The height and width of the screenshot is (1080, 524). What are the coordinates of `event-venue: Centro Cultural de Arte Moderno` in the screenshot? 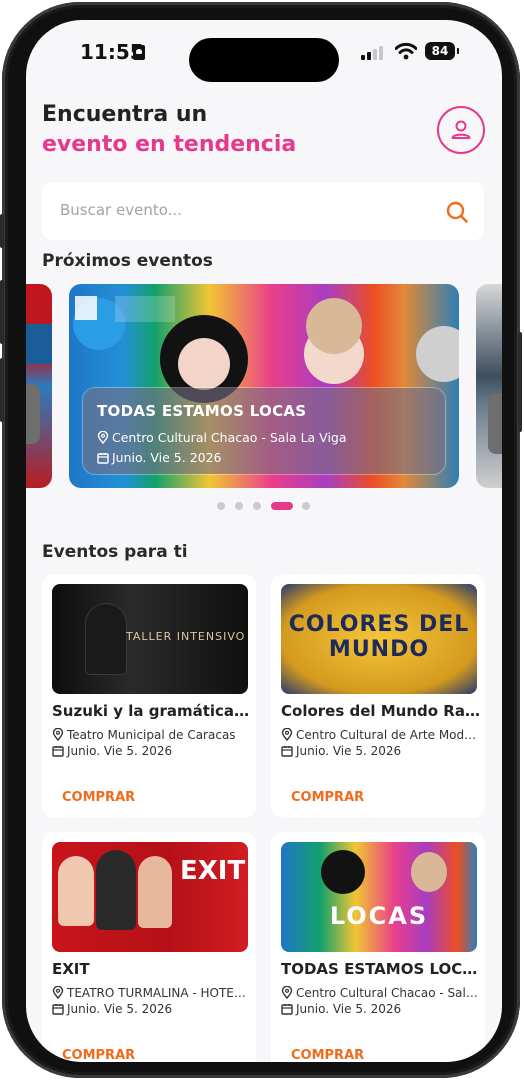 It's located at (387, 735).